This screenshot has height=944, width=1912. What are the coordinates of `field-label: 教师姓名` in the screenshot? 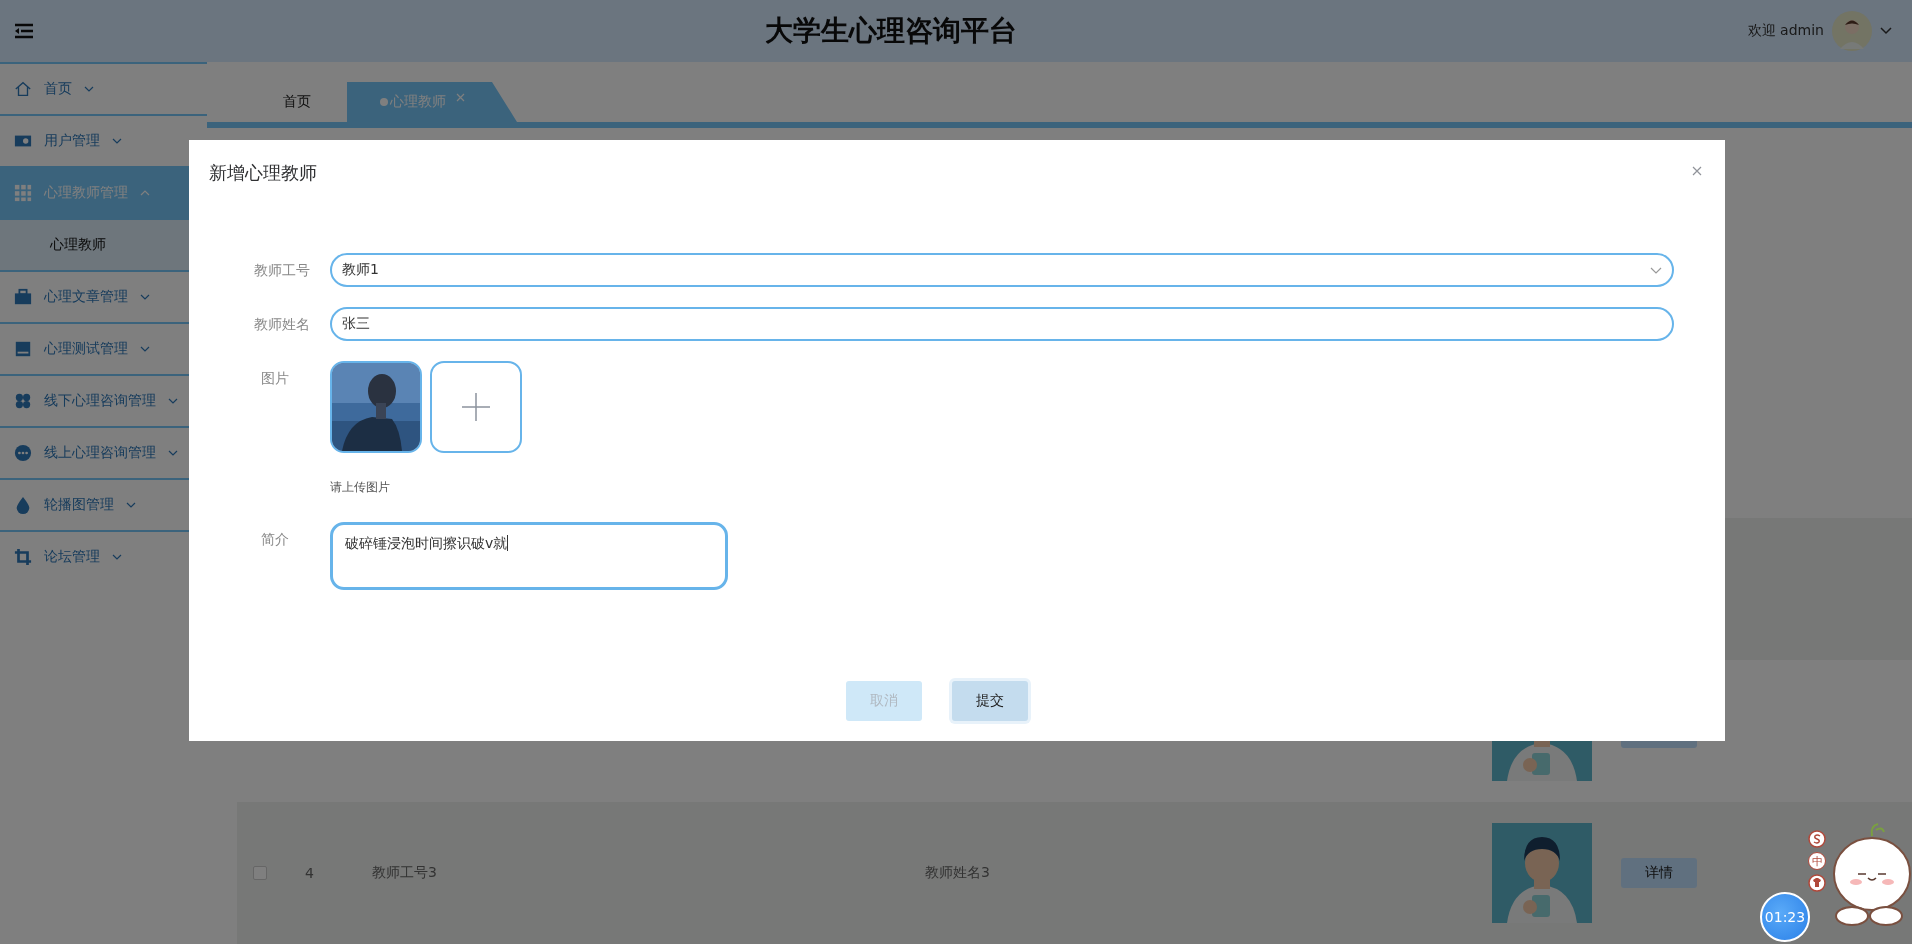 It's located at (282, 324).